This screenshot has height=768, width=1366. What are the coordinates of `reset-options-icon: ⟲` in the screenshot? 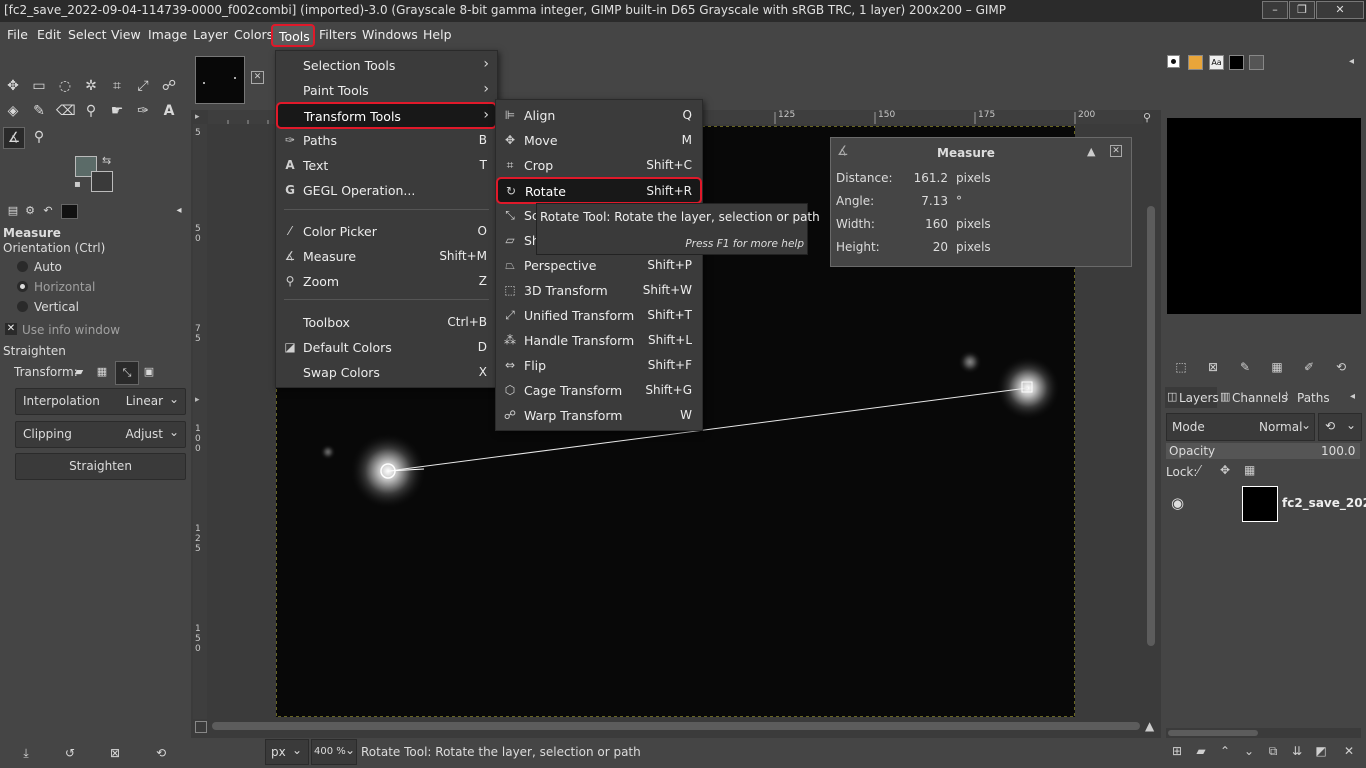 It's located at (161, 753).